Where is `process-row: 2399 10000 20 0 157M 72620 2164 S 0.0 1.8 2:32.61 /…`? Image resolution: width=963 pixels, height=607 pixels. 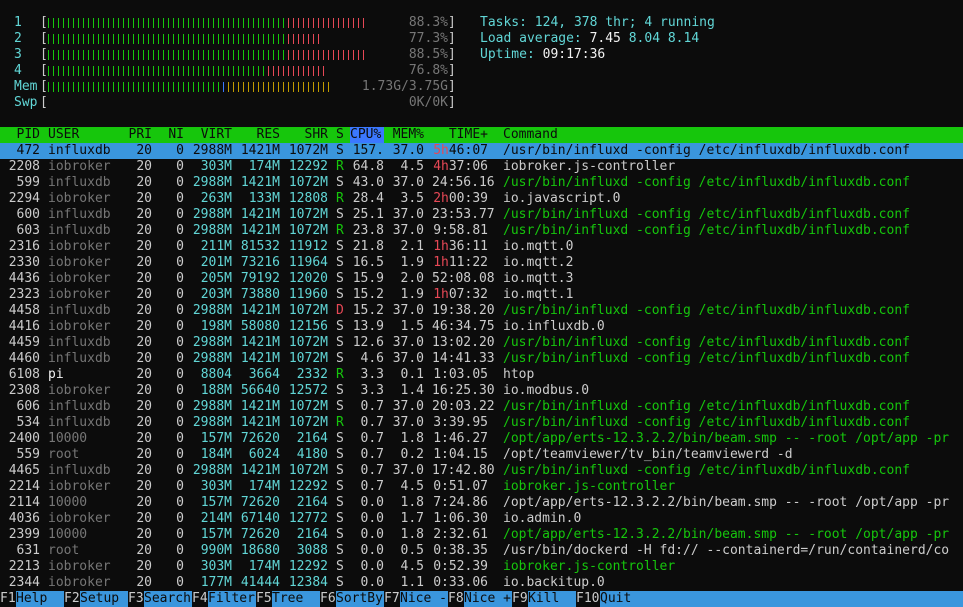
process-row: 2399 10000 20 0 157M 72620 2164 S 0.0 1.8 2:32.61 /… is located at coordinates (481, 535).